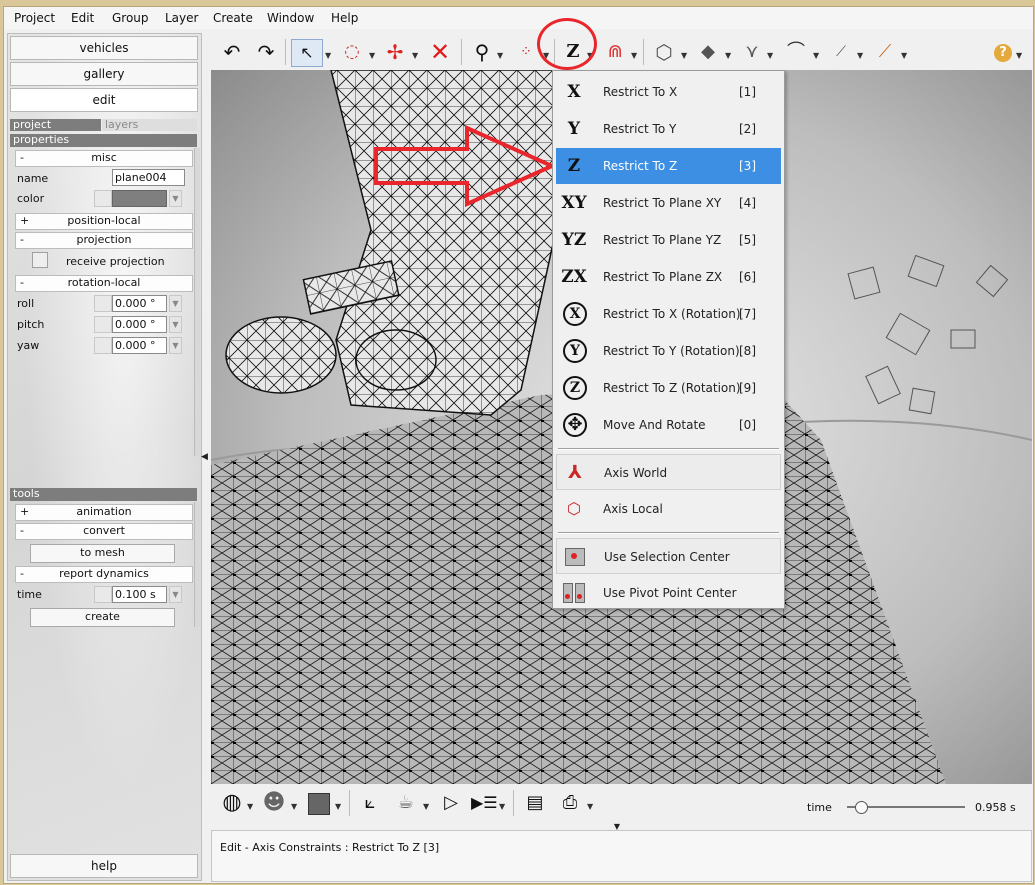  What do you see at coordinates (104, 158) in the screenshot?
I see `misc-group-header: - misc` at bounding box center [104, 158].